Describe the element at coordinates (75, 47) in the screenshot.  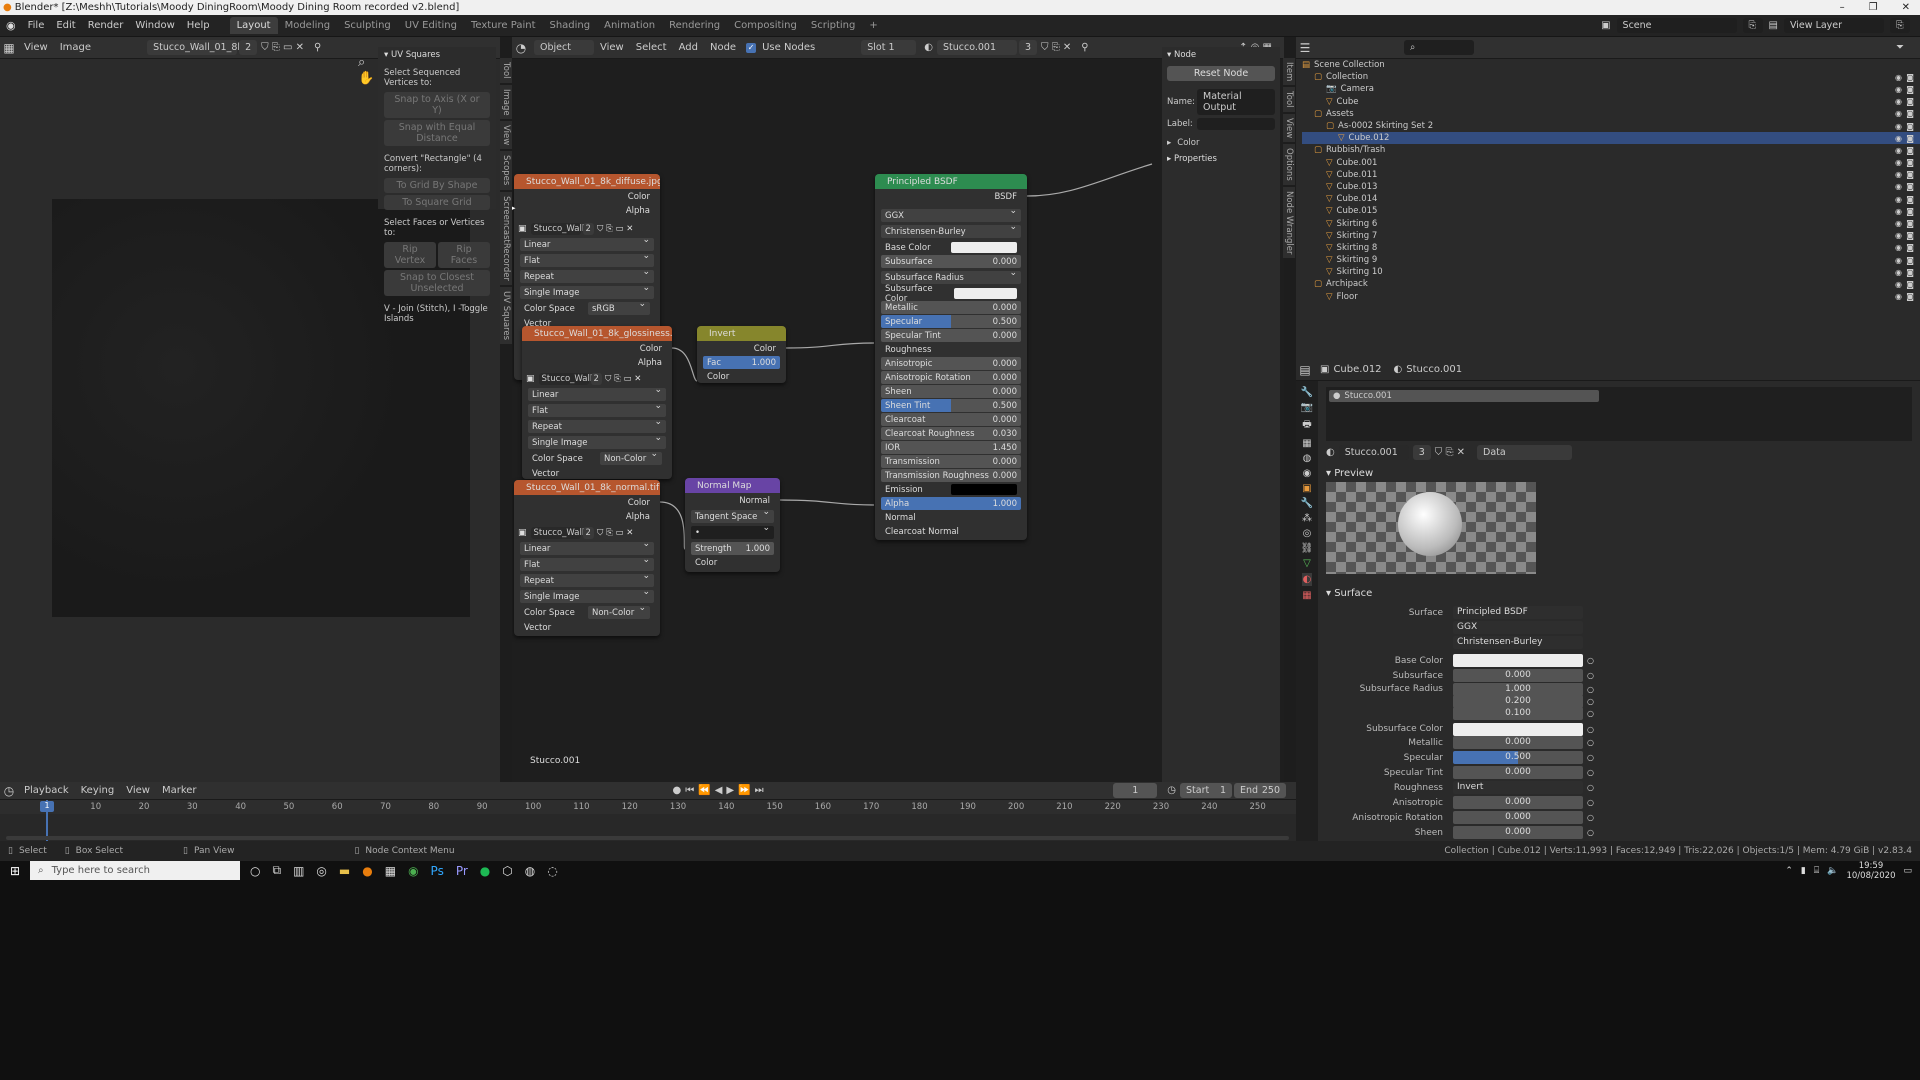
I see `image-menu-image: Image` at that location.